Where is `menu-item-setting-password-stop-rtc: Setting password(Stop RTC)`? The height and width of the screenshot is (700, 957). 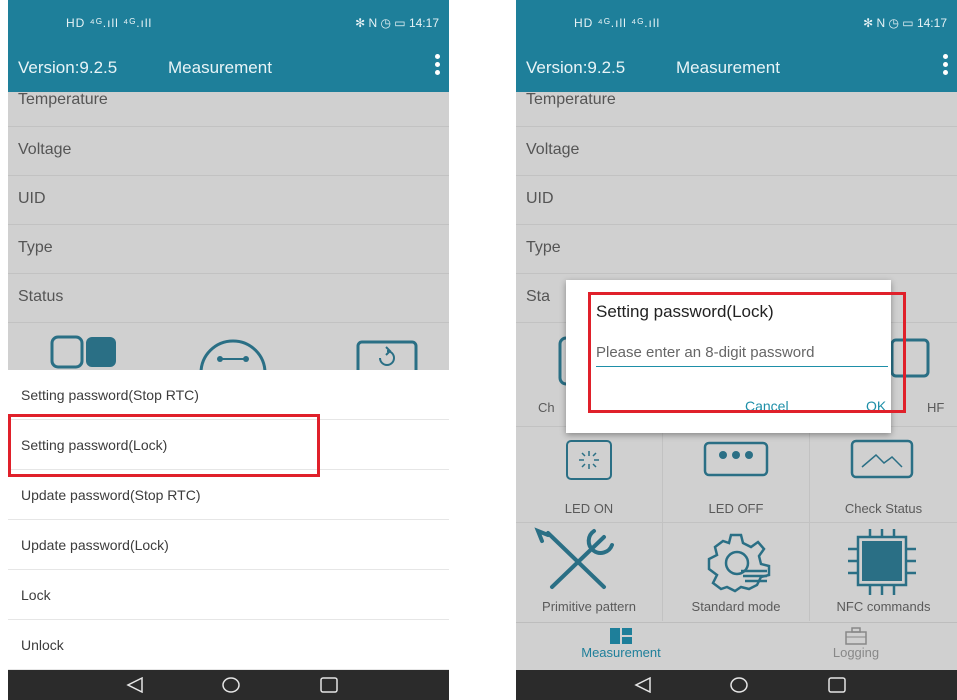 menu-item-setting-password-stop-rtc: Setting password(Stop RTC) is located at coordinates (228, 395).